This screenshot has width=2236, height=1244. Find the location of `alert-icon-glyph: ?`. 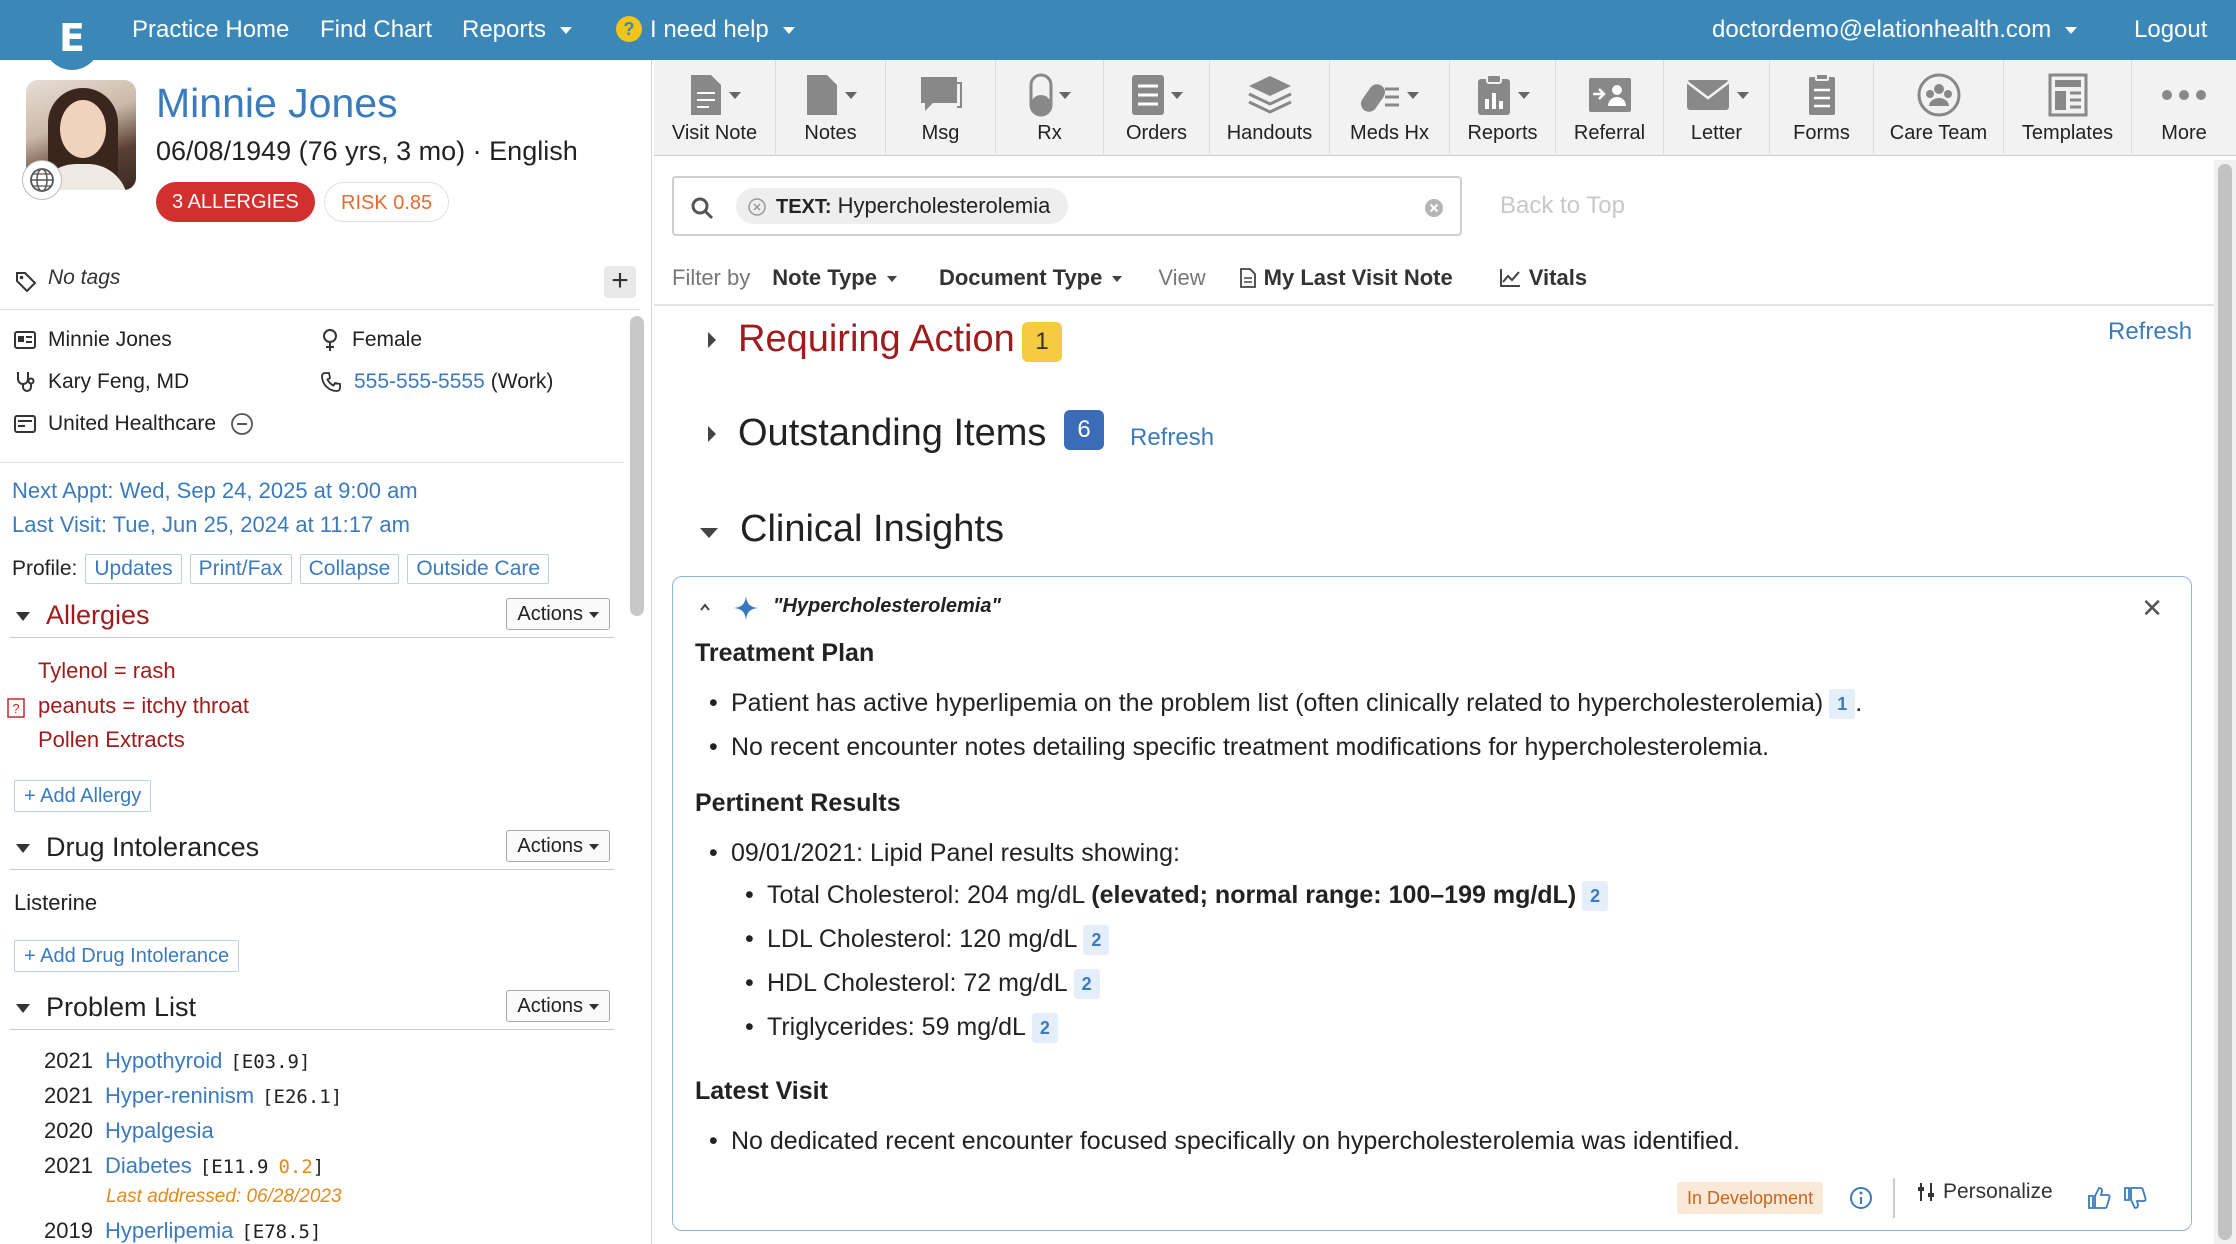

alert-icon-glyph: ? is located at coordinates (15, 708).